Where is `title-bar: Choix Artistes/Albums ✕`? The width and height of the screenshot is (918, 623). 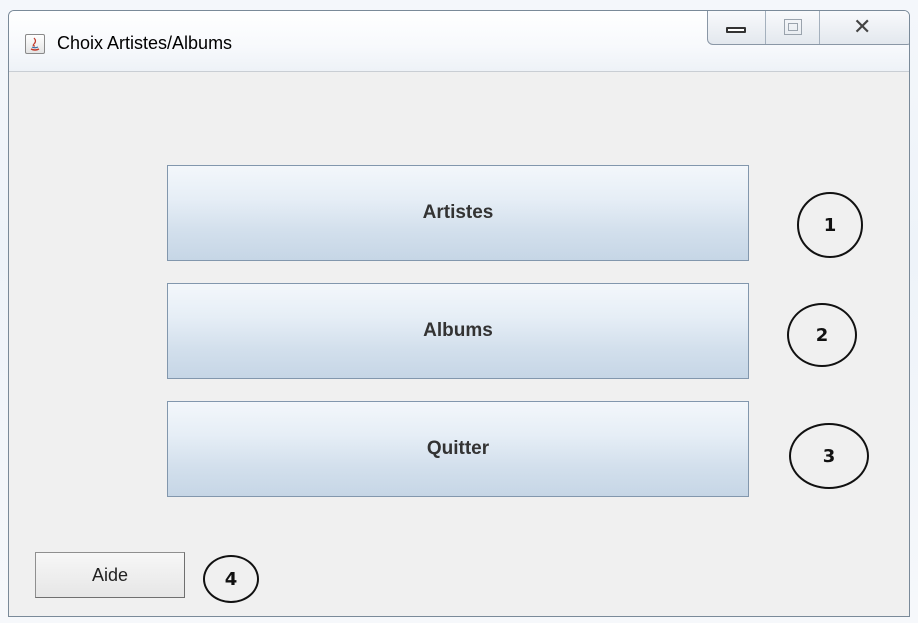 title-bar: Choix Artistes/Albums ✕ is located at coordinates (459, 41).